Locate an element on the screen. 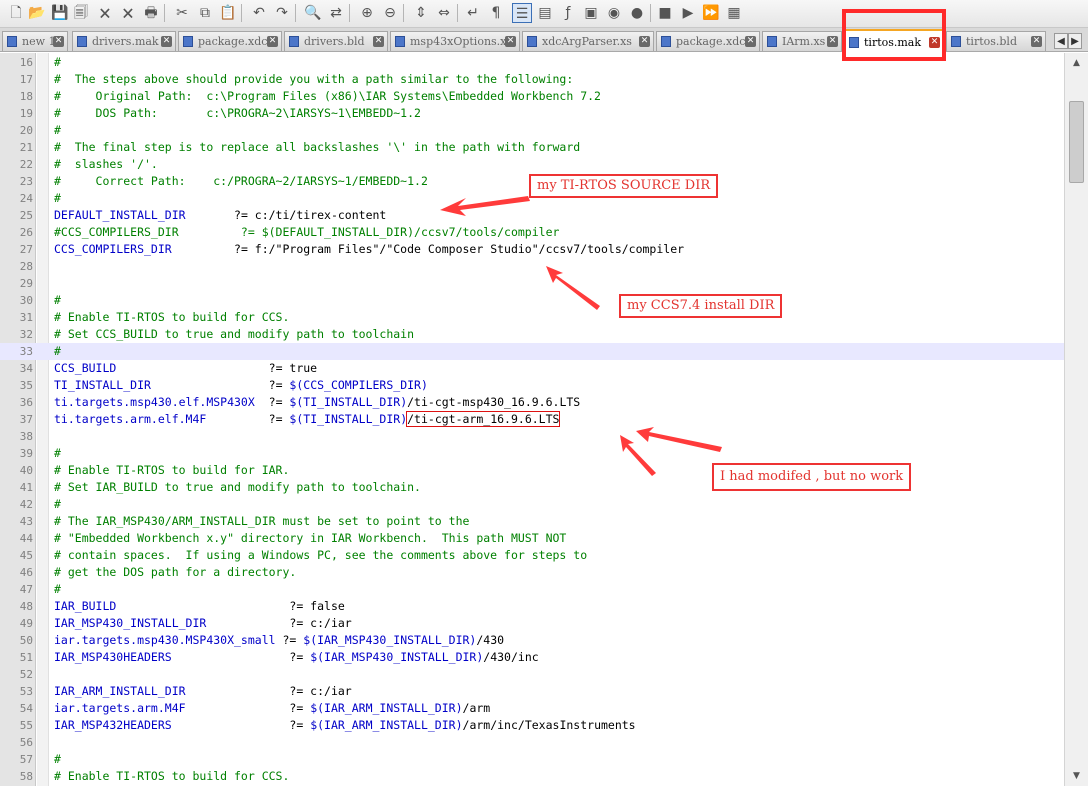 Image resolution: width=1088 pixels, height=786 pixels. tab-iarm-xs: IArm.xs ✕ is located at coordinates (802, 41).